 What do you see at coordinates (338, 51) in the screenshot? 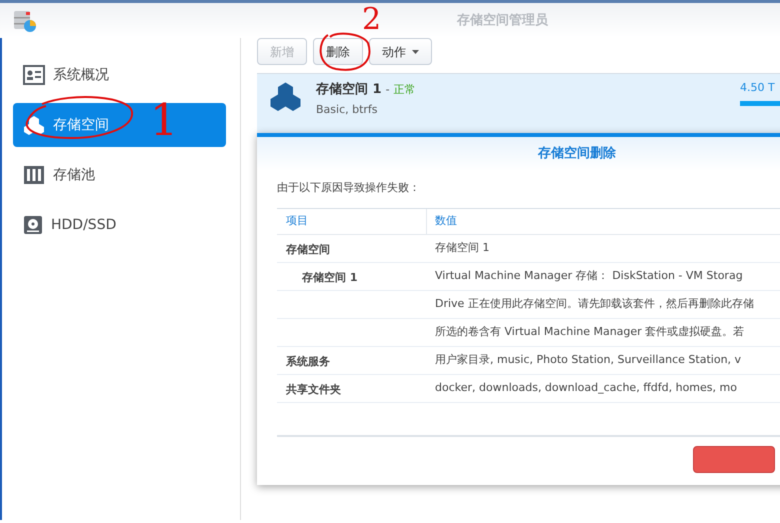
I see `toolbar-button: 删除` at bounding box center [338, 51].